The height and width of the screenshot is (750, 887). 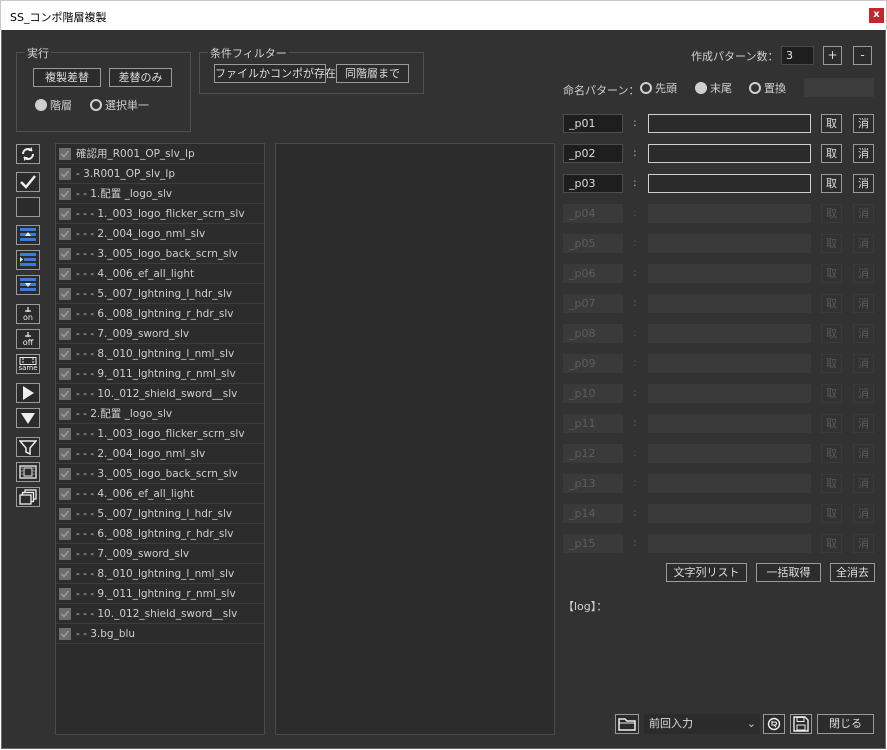 I want to click on expand-down-icon, so click(x=28, y=418).